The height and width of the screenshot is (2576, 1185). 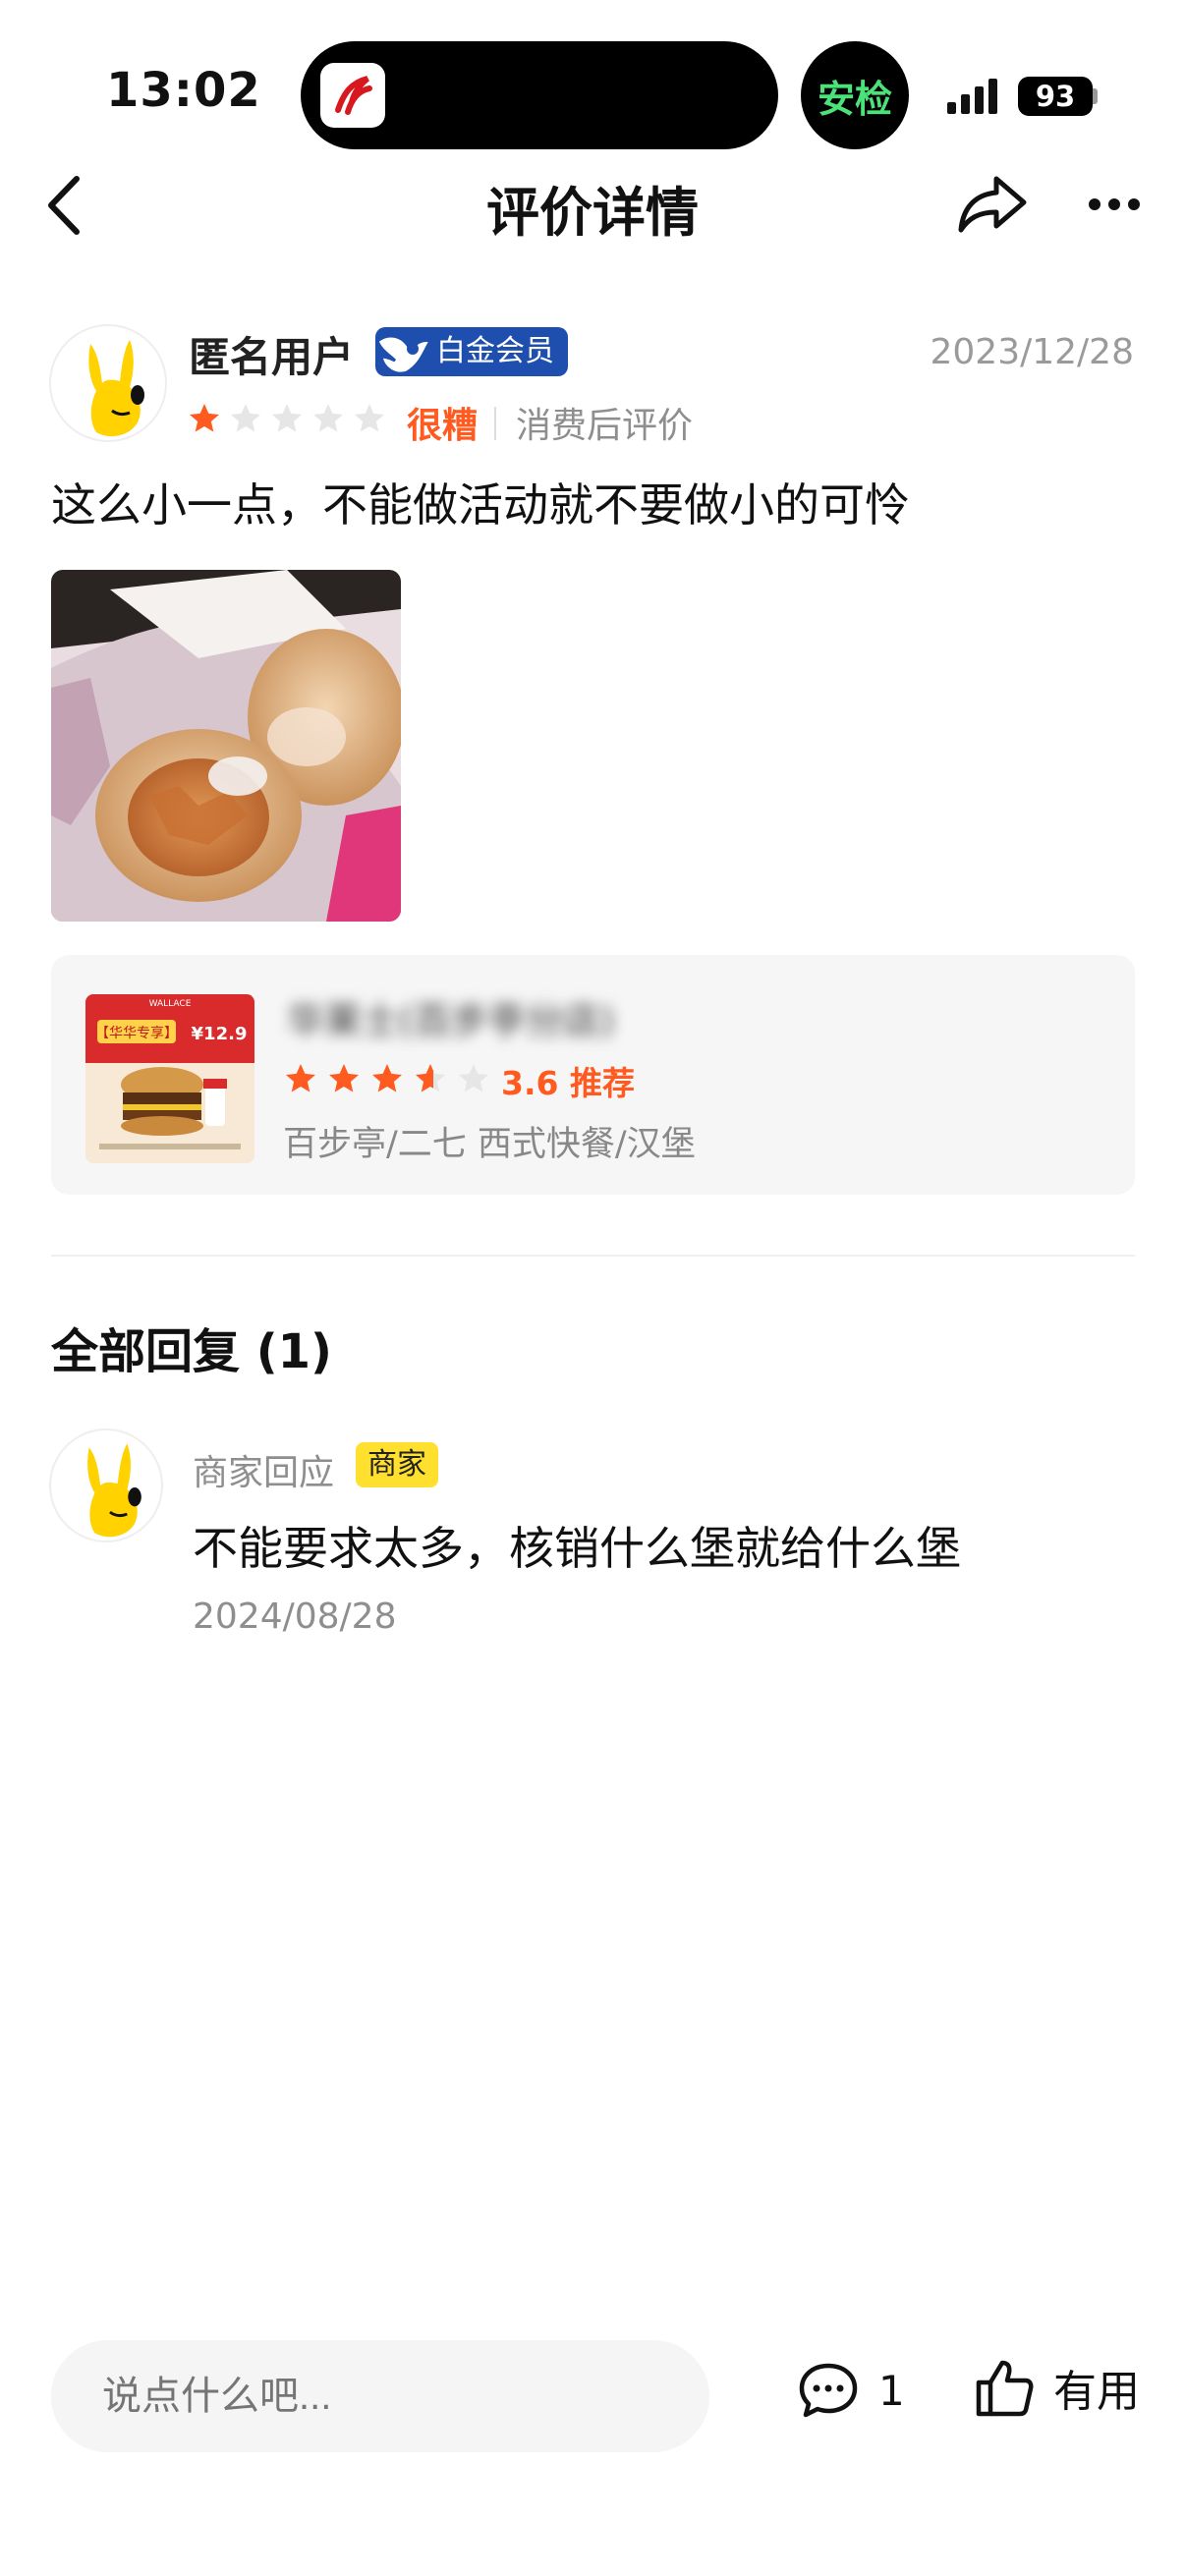 What do you see at coordinates (495, 423) in the screenshot?
I see `divider` at bounding box center [495, 423].